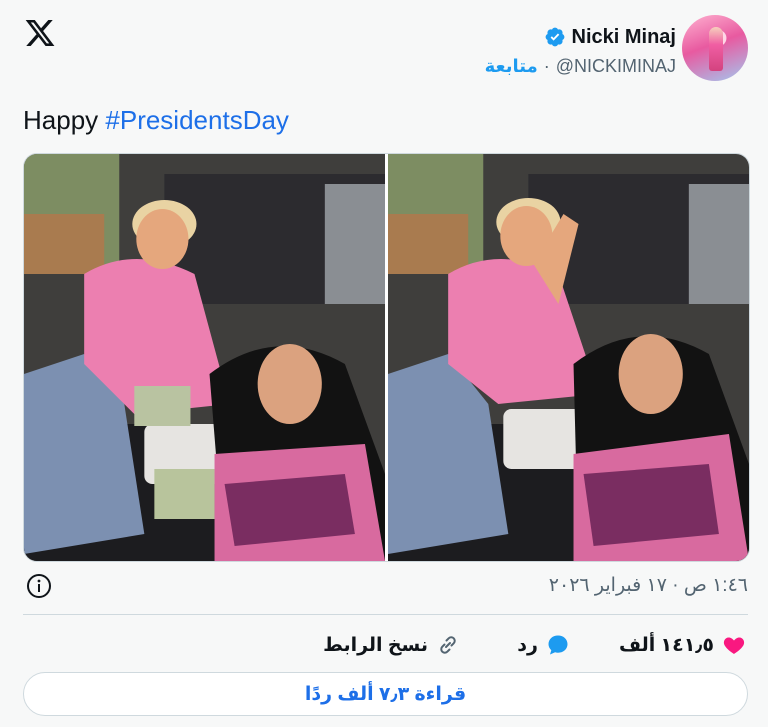  What do you see at coordinates (554, 37) in the screenshot?
I see `verified-badge-icon` at bounding box center [554, 37].